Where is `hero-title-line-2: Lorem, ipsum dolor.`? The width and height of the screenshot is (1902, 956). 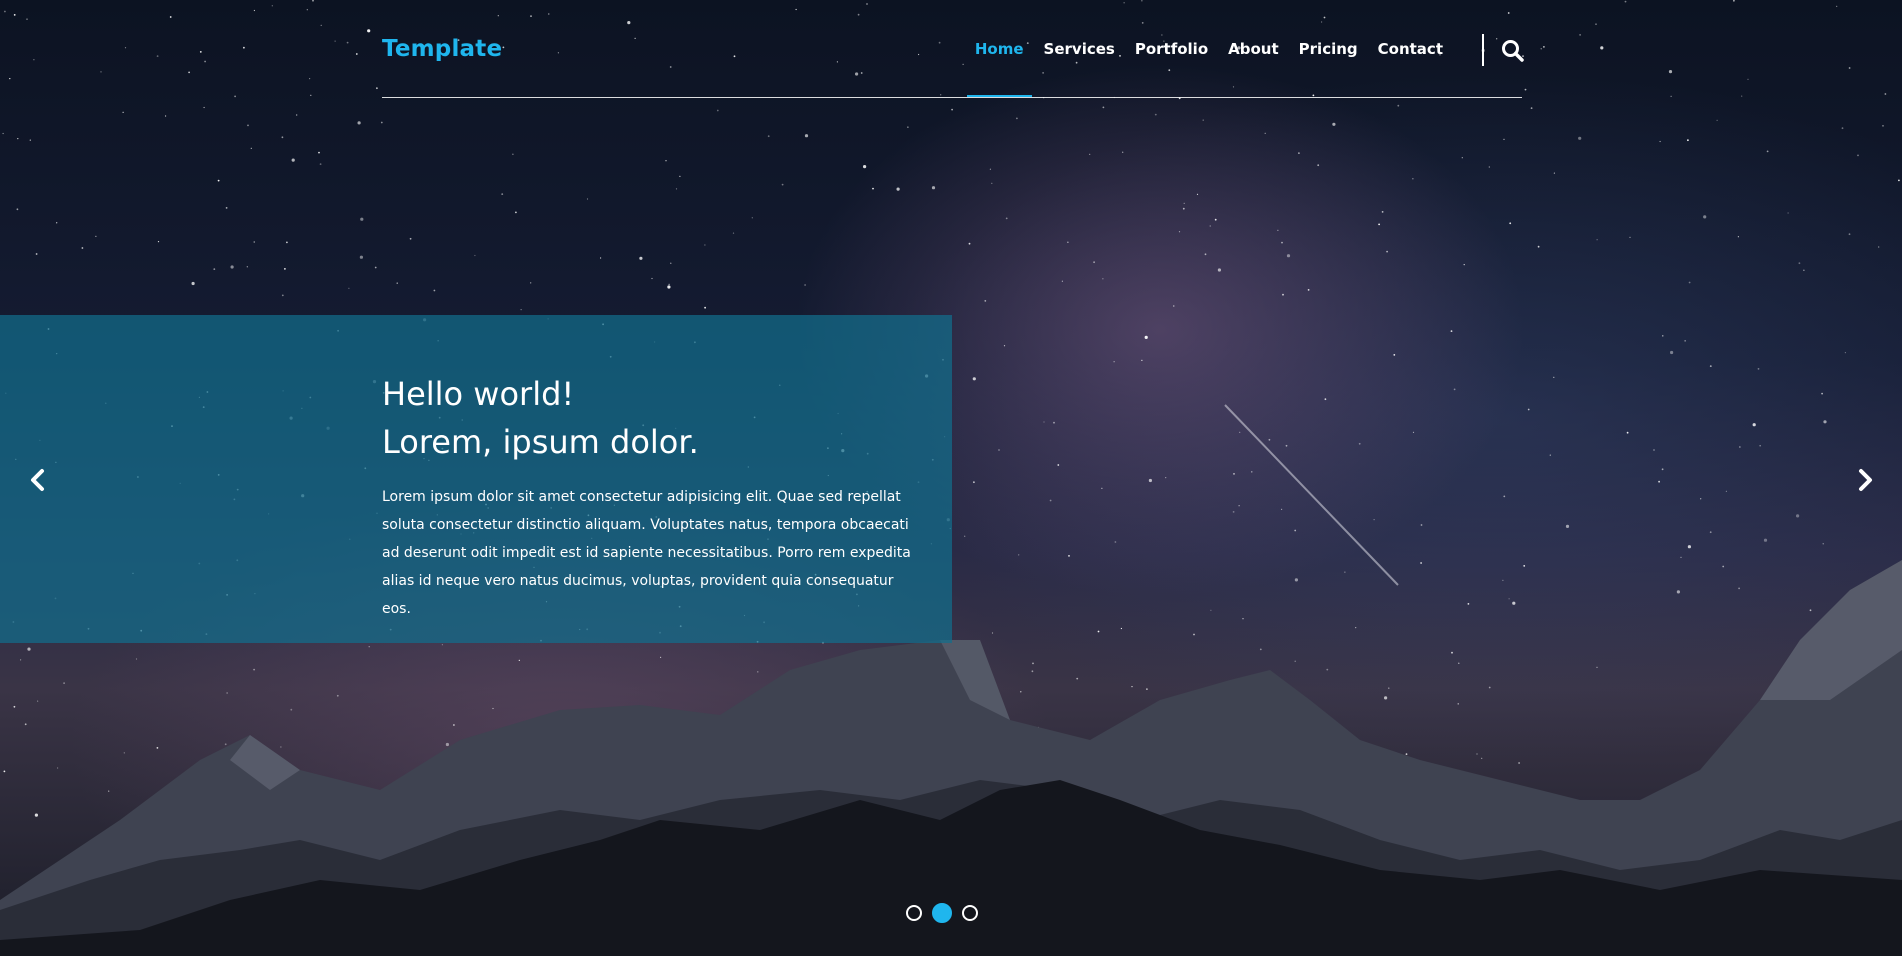 hero-title-line-2: Lorem, ipsum dolor. is located at coordinates (540, 442).